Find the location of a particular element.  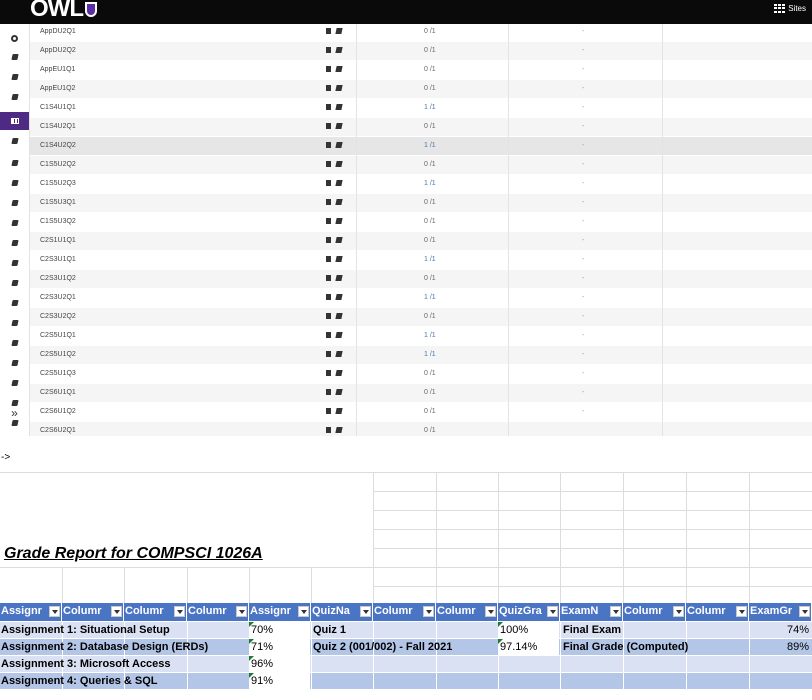

table-row: AppDU2Q1 0 /1 - is located at coordinates (421, 32).